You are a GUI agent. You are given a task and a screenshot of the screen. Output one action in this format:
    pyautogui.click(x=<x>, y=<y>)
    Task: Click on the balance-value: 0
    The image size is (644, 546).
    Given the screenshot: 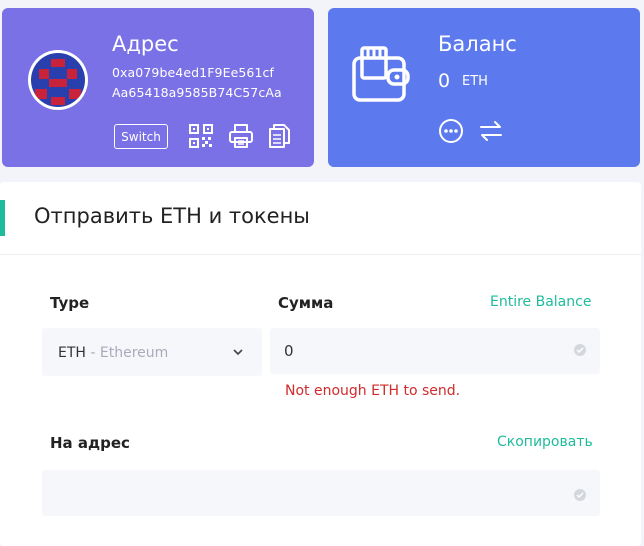 What is the action you would take?
    pyautogui.click(x=444, y=81)
    